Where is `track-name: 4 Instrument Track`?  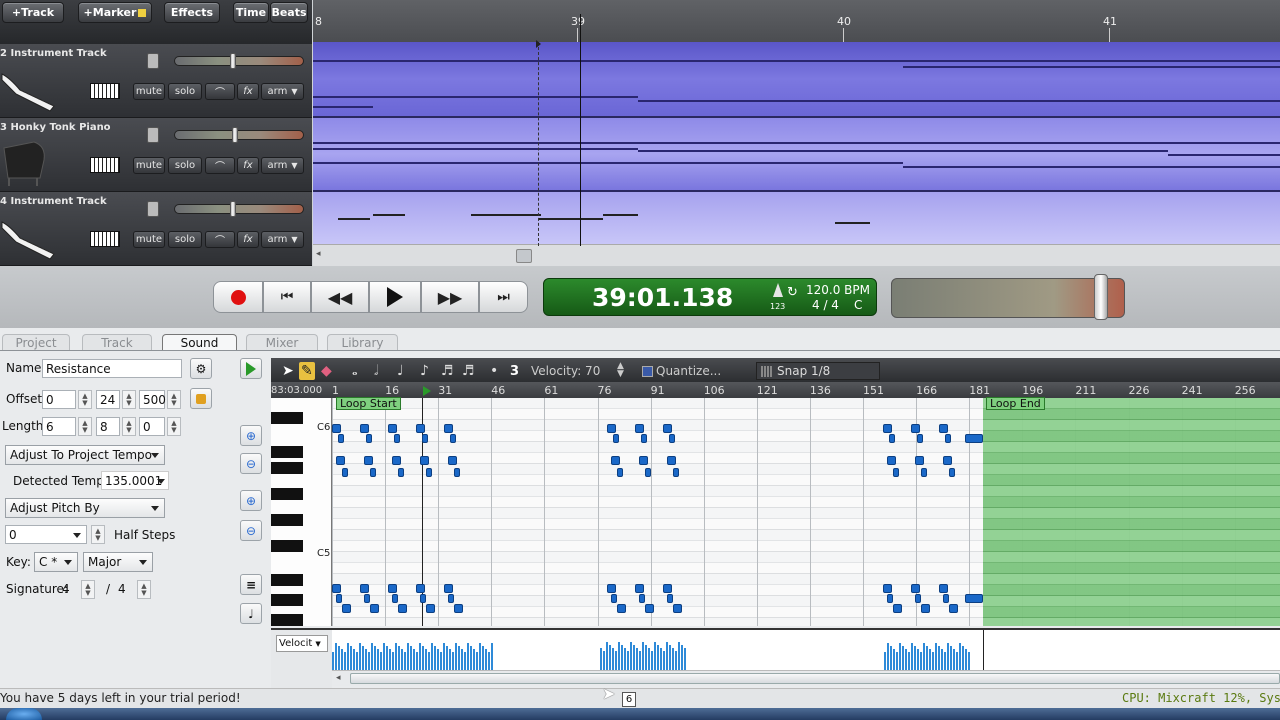 track-name: 4 Instrument Track is located at coordinates (53, 201).